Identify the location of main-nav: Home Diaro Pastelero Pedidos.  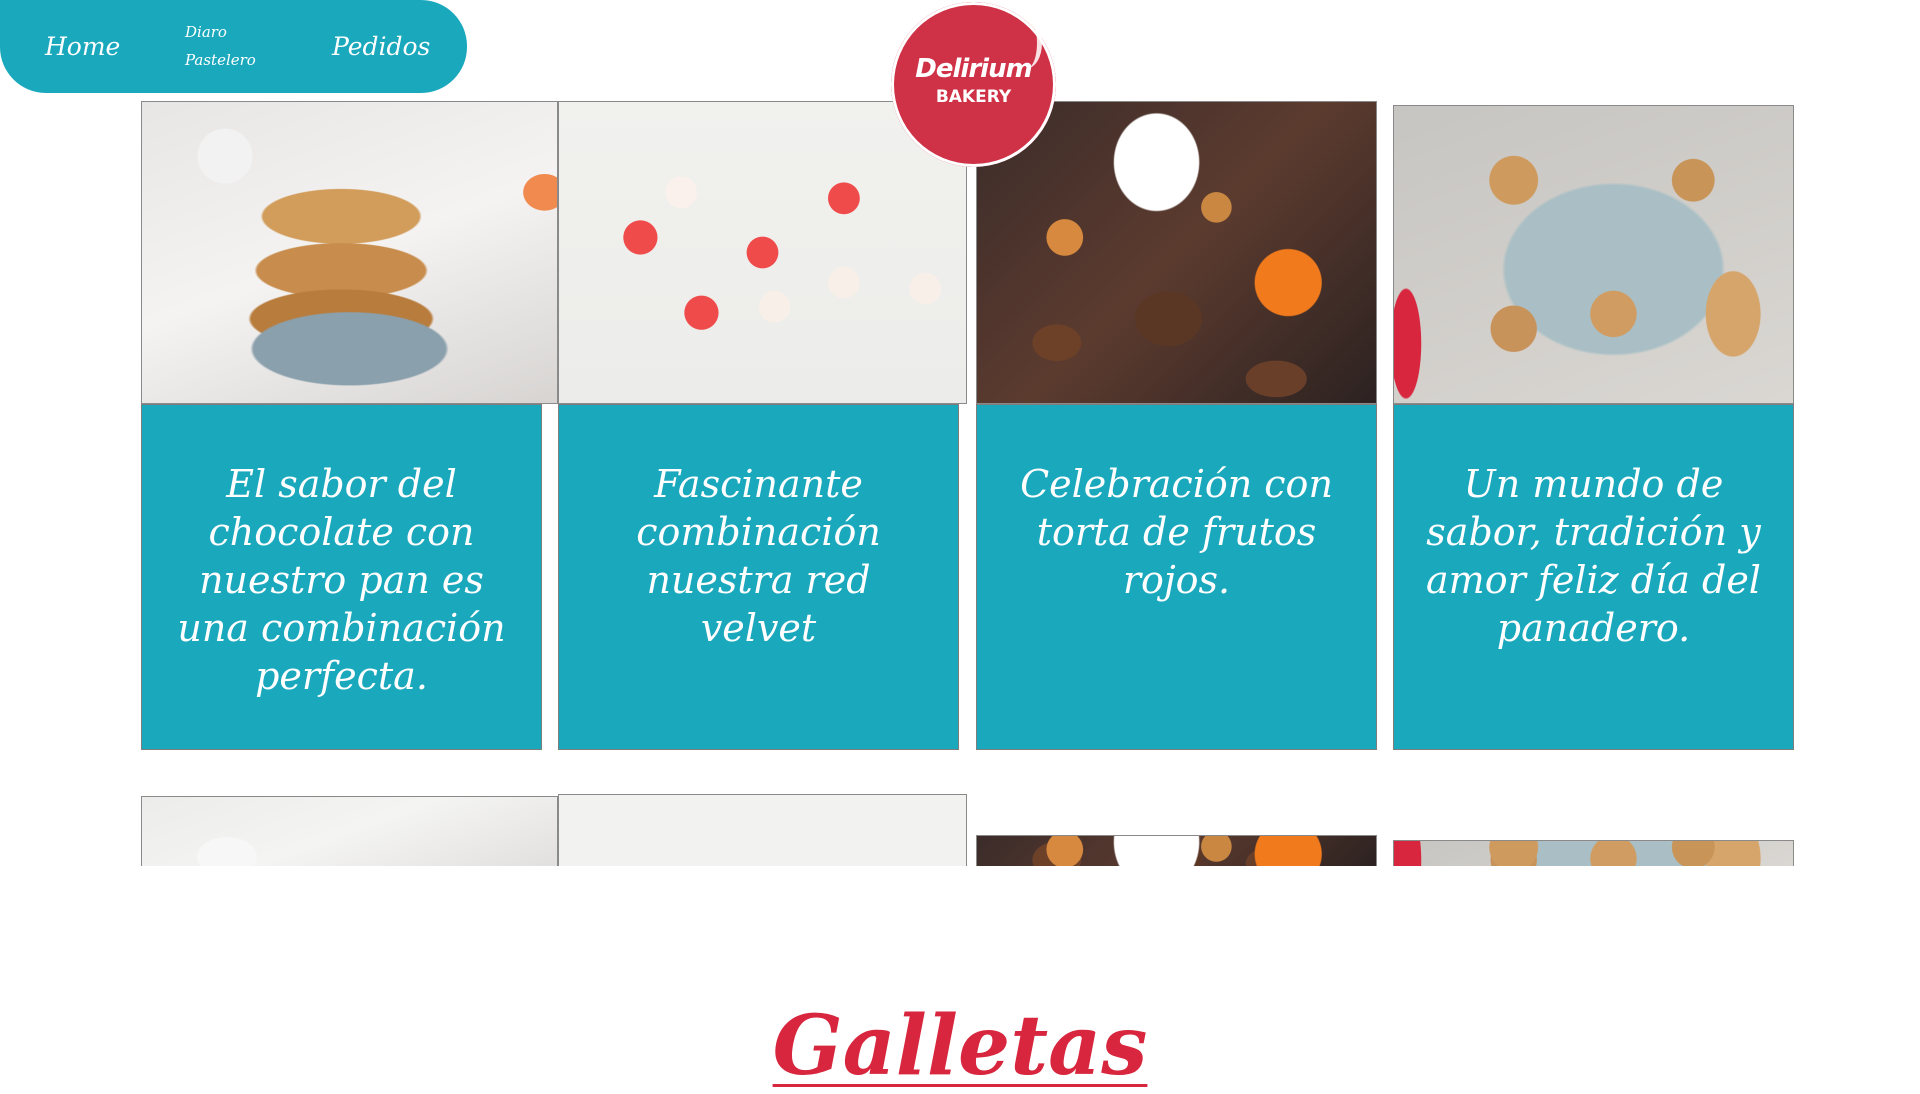
(233, 46).